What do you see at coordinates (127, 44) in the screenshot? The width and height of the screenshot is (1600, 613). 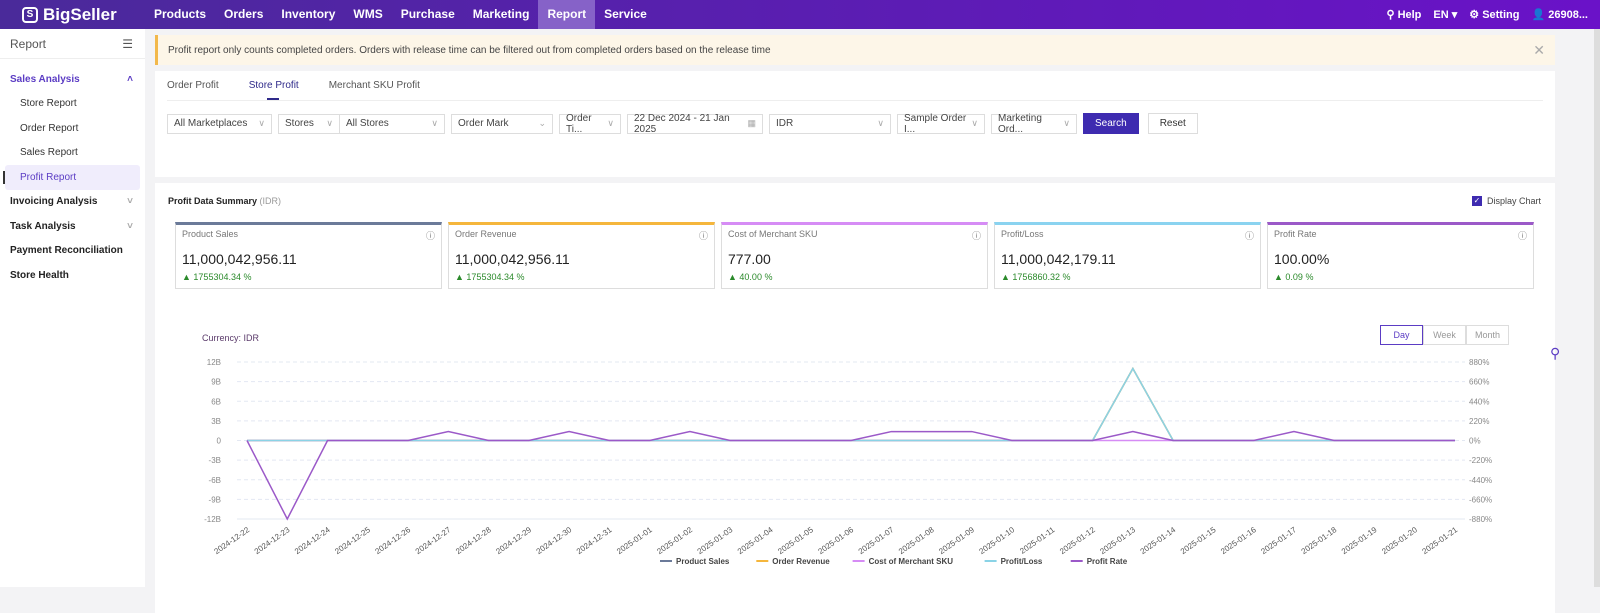 I see `collapse-sidebar-icon: ☰` at bounding box center [127, 44].